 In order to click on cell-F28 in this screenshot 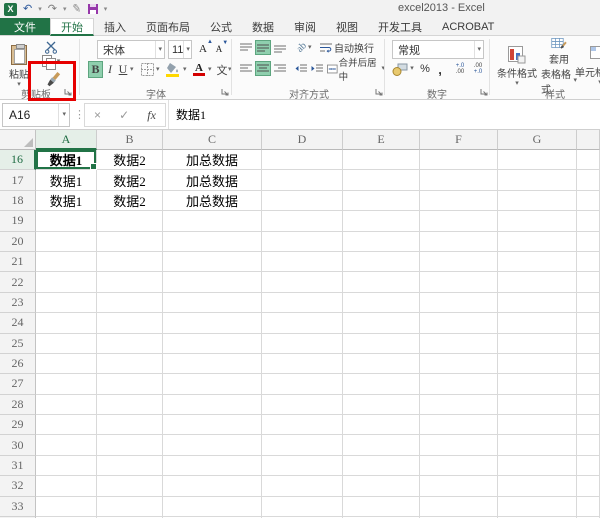, I will do `click(459, 405)`.